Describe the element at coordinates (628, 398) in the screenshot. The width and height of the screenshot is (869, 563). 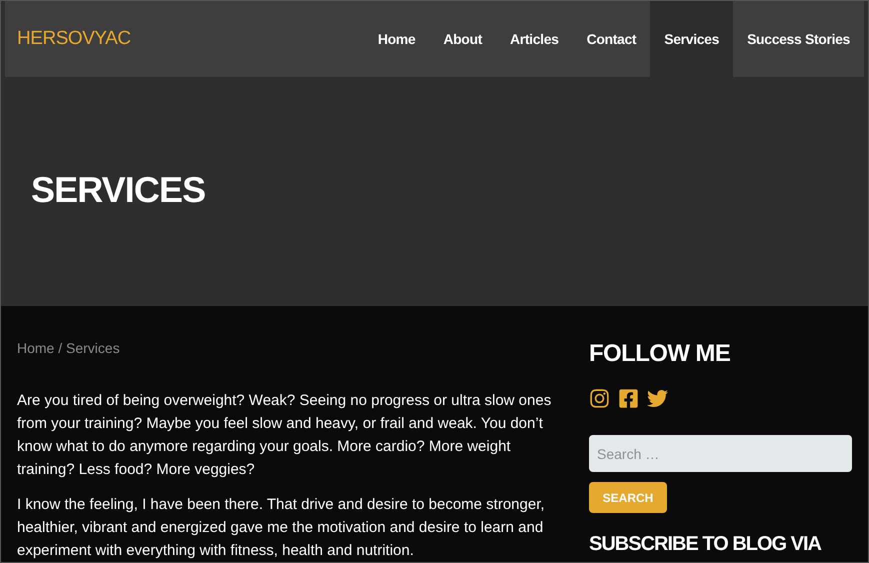
I see `facebook-icon` at that location.